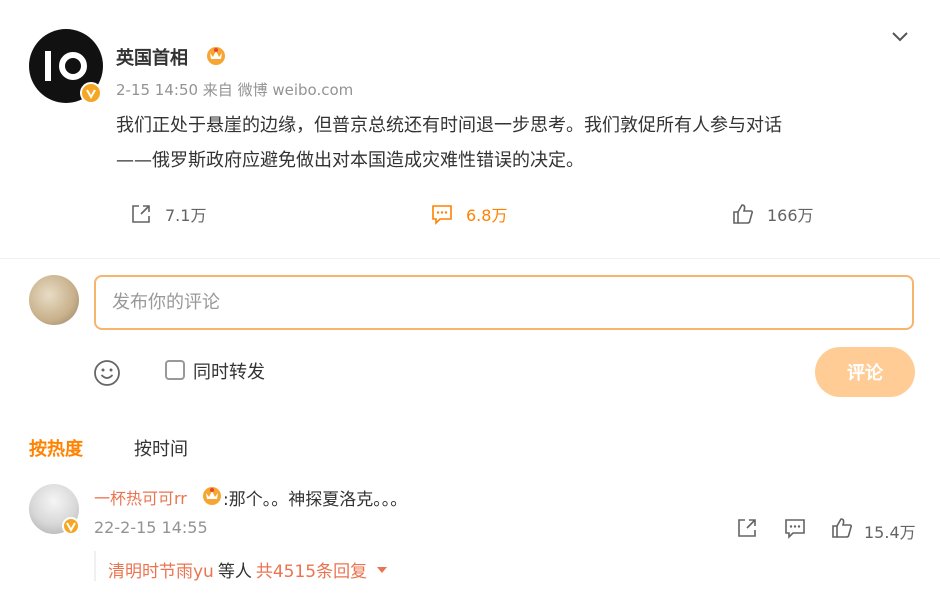 This screenshot has height=597, width=940. Describe the element at coordinates (229, 371) in the screenshot. I see `repost-checkbox-label: 同时转发` at that location.